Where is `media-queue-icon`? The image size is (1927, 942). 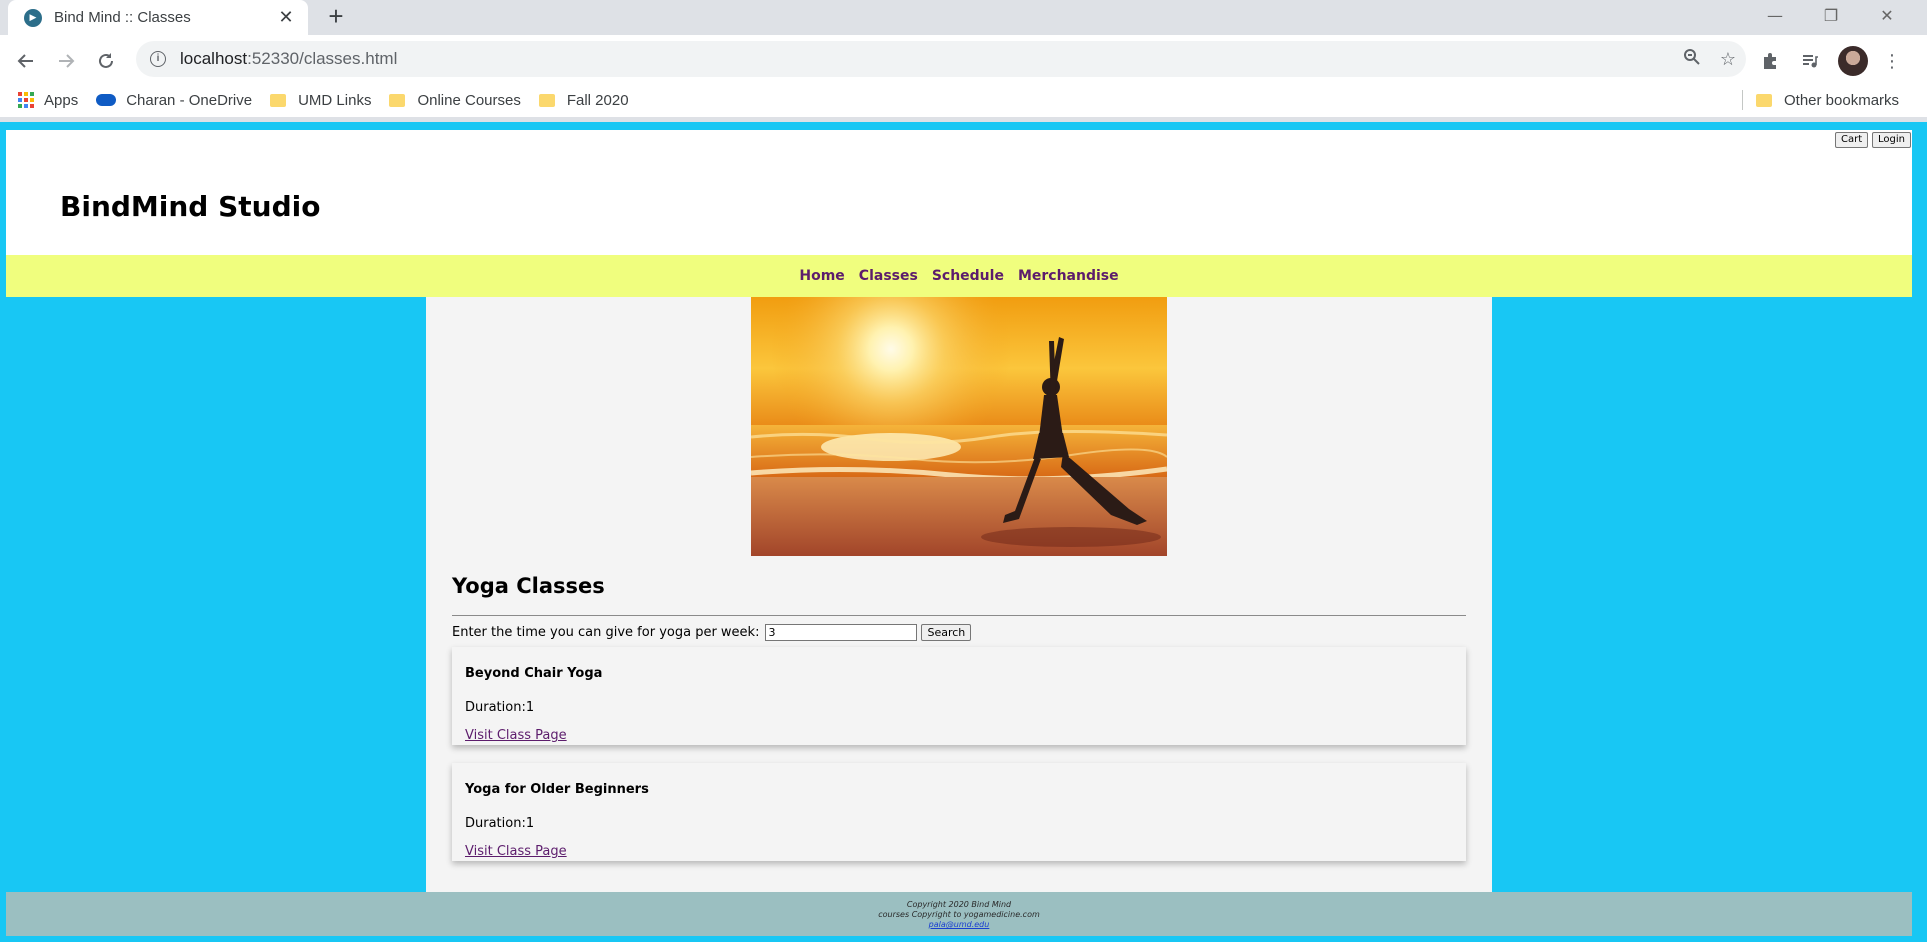
media-queue-icon is located at coordinates (1810, 61).